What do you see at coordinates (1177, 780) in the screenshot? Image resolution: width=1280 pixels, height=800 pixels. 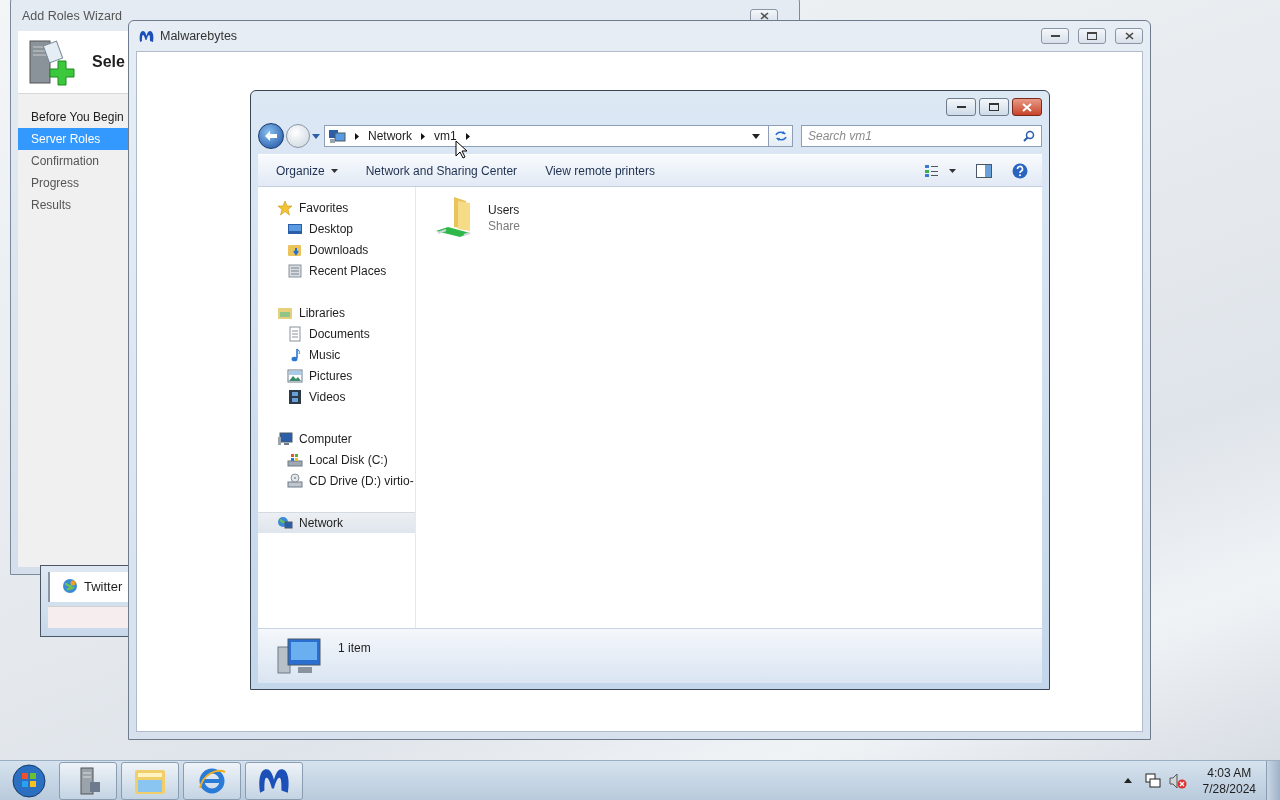 I see `speaker-muted-icon` at bounding box center [1177, 780].